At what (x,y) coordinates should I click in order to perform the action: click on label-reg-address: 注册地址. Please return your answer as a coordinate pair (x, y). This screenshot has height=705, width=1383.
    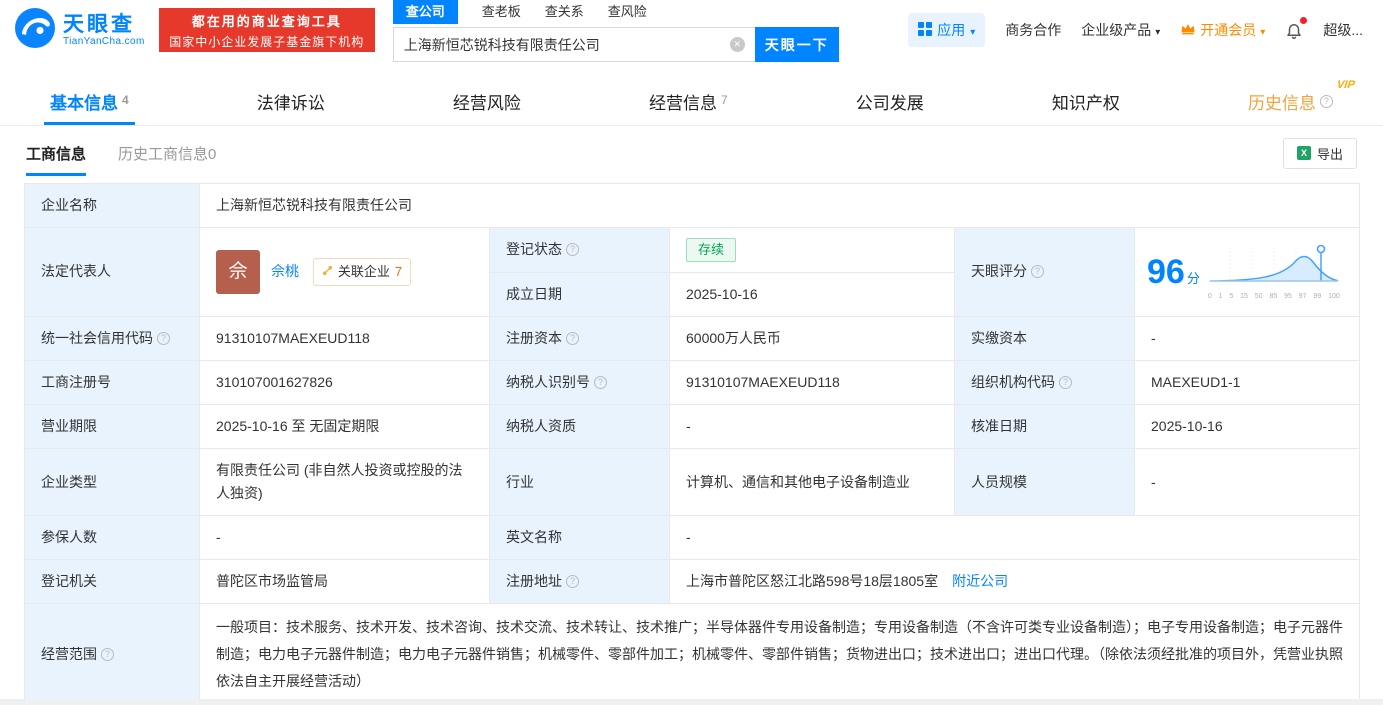
    Looking at the image, I should click on (579, 582).